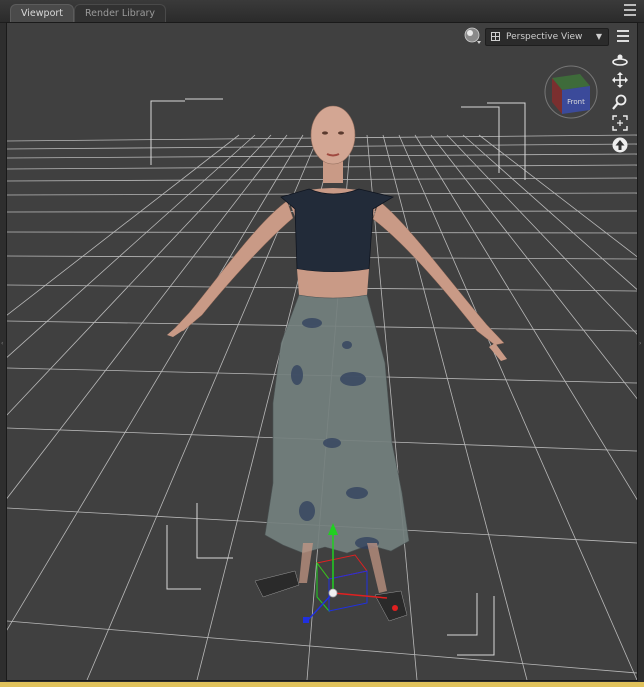  What do you see at coordinates (623, 36) in the screenshot?
I see `options-menu-icon` at bounding box center [623, 36].